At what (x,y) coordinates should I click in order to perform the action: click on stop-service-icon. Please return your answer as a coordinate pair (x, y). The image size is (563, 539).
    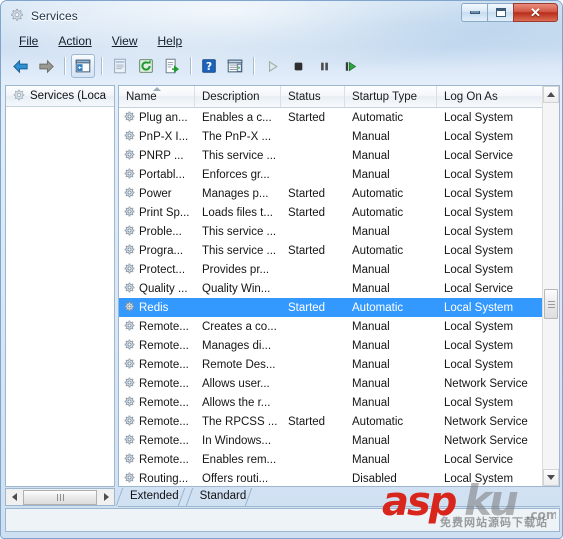
    Looking at the image, I should click on (298, 66).